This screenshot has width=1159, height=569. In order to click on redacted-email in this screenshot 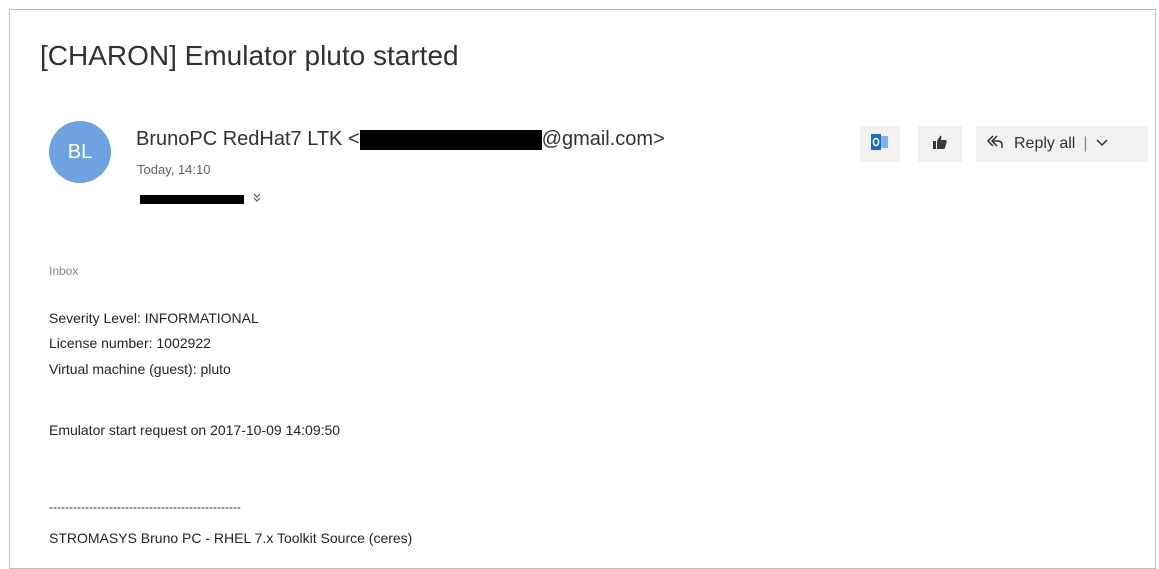, I will do `click(450, 139)`.